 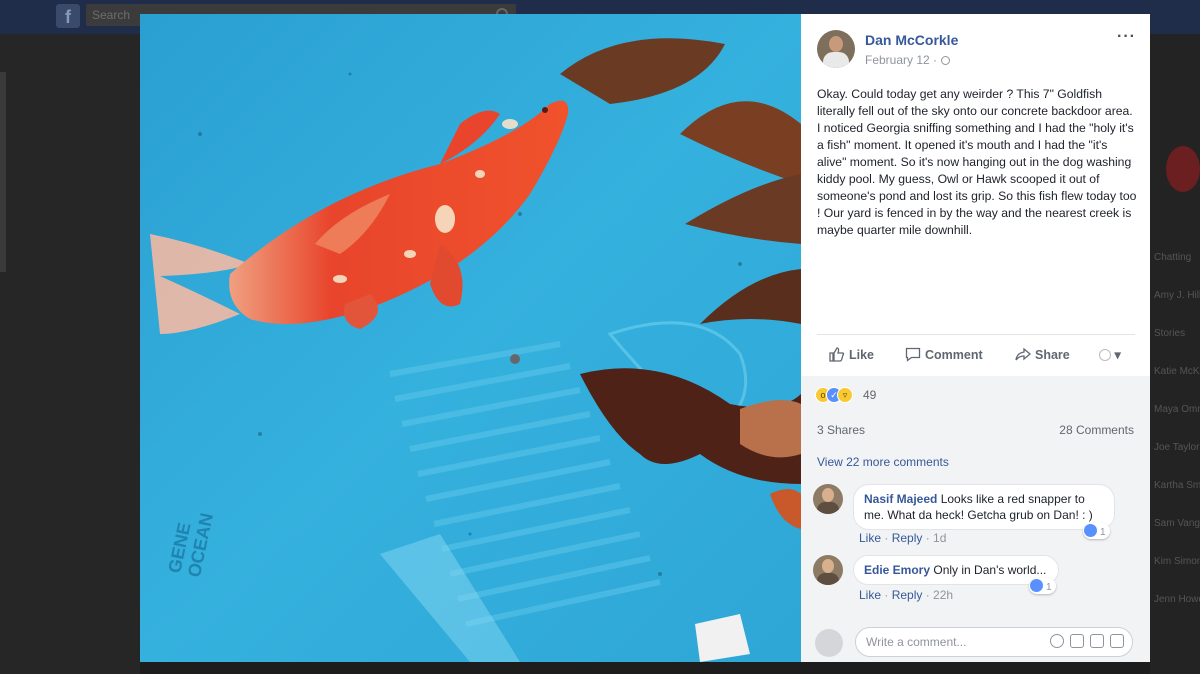 I want to click on share-label: Share, so click(x=1052, y=355).